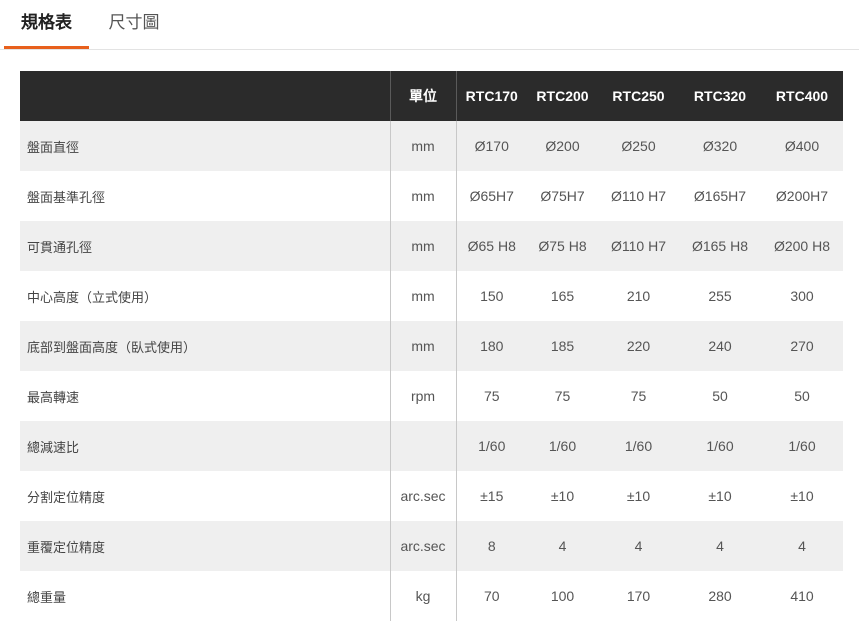 Image resolution: width=859 pixels, height=621 pixels. I want to click on value-cell: Ø320, so click(720, 146).